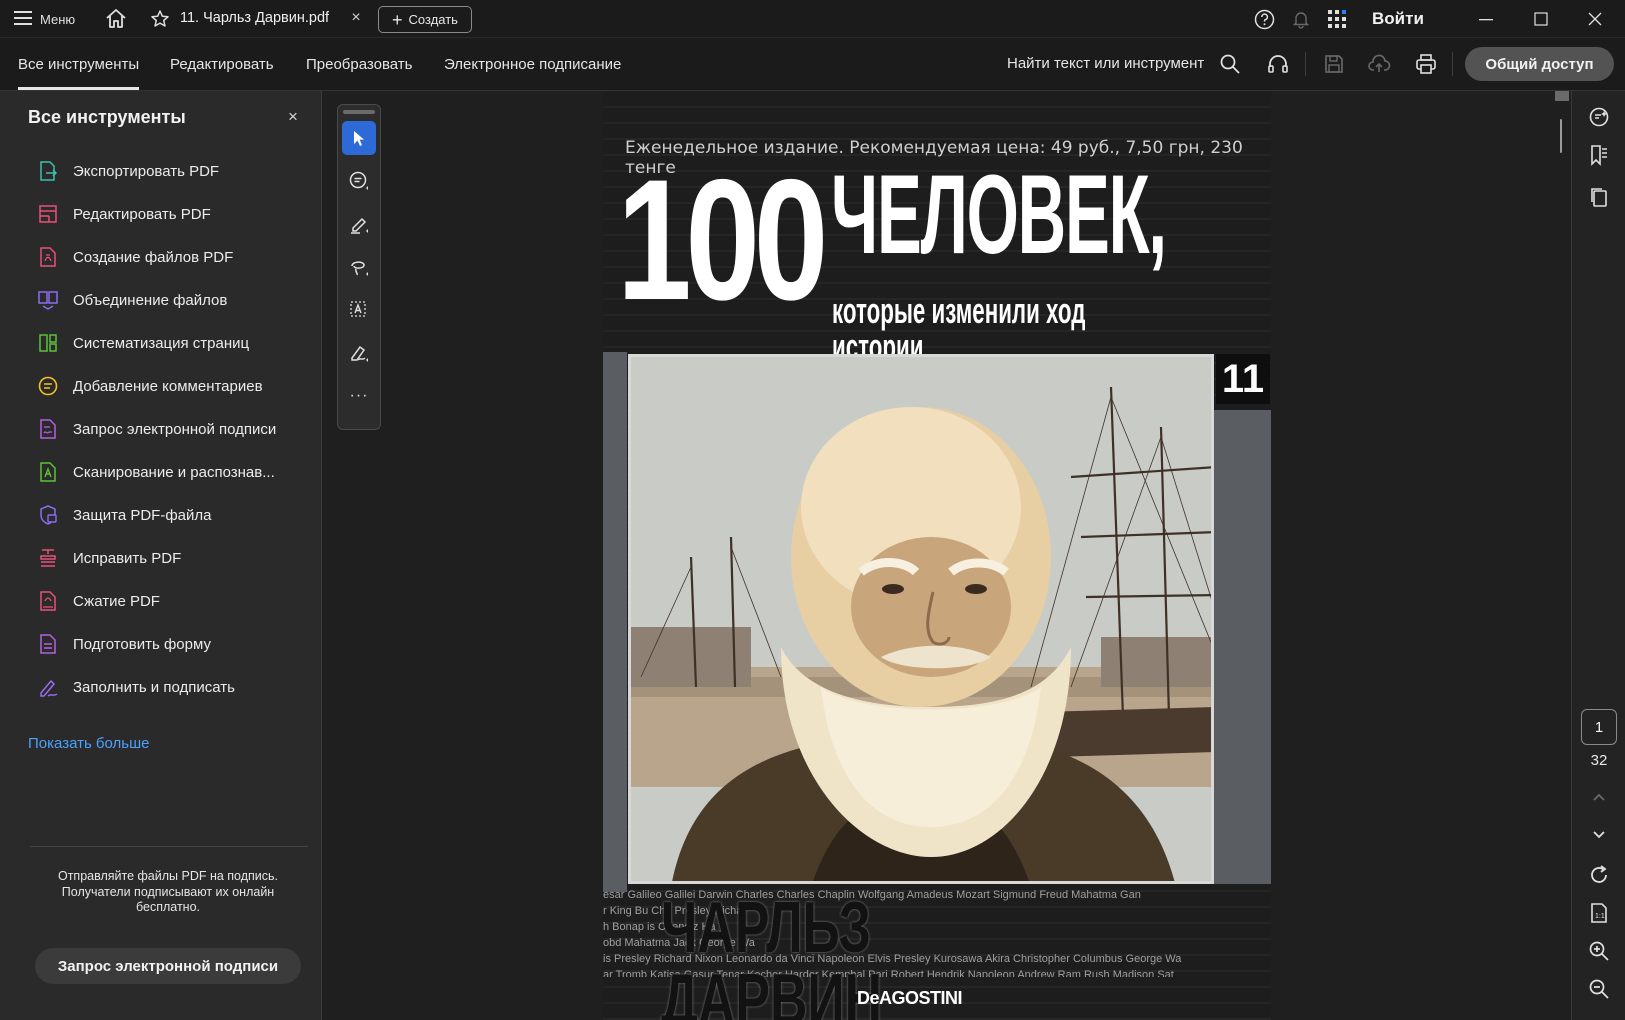  Describe the element at coordinates (1599, 760) in the screenshot. I see `total-pages: 32` at that location.